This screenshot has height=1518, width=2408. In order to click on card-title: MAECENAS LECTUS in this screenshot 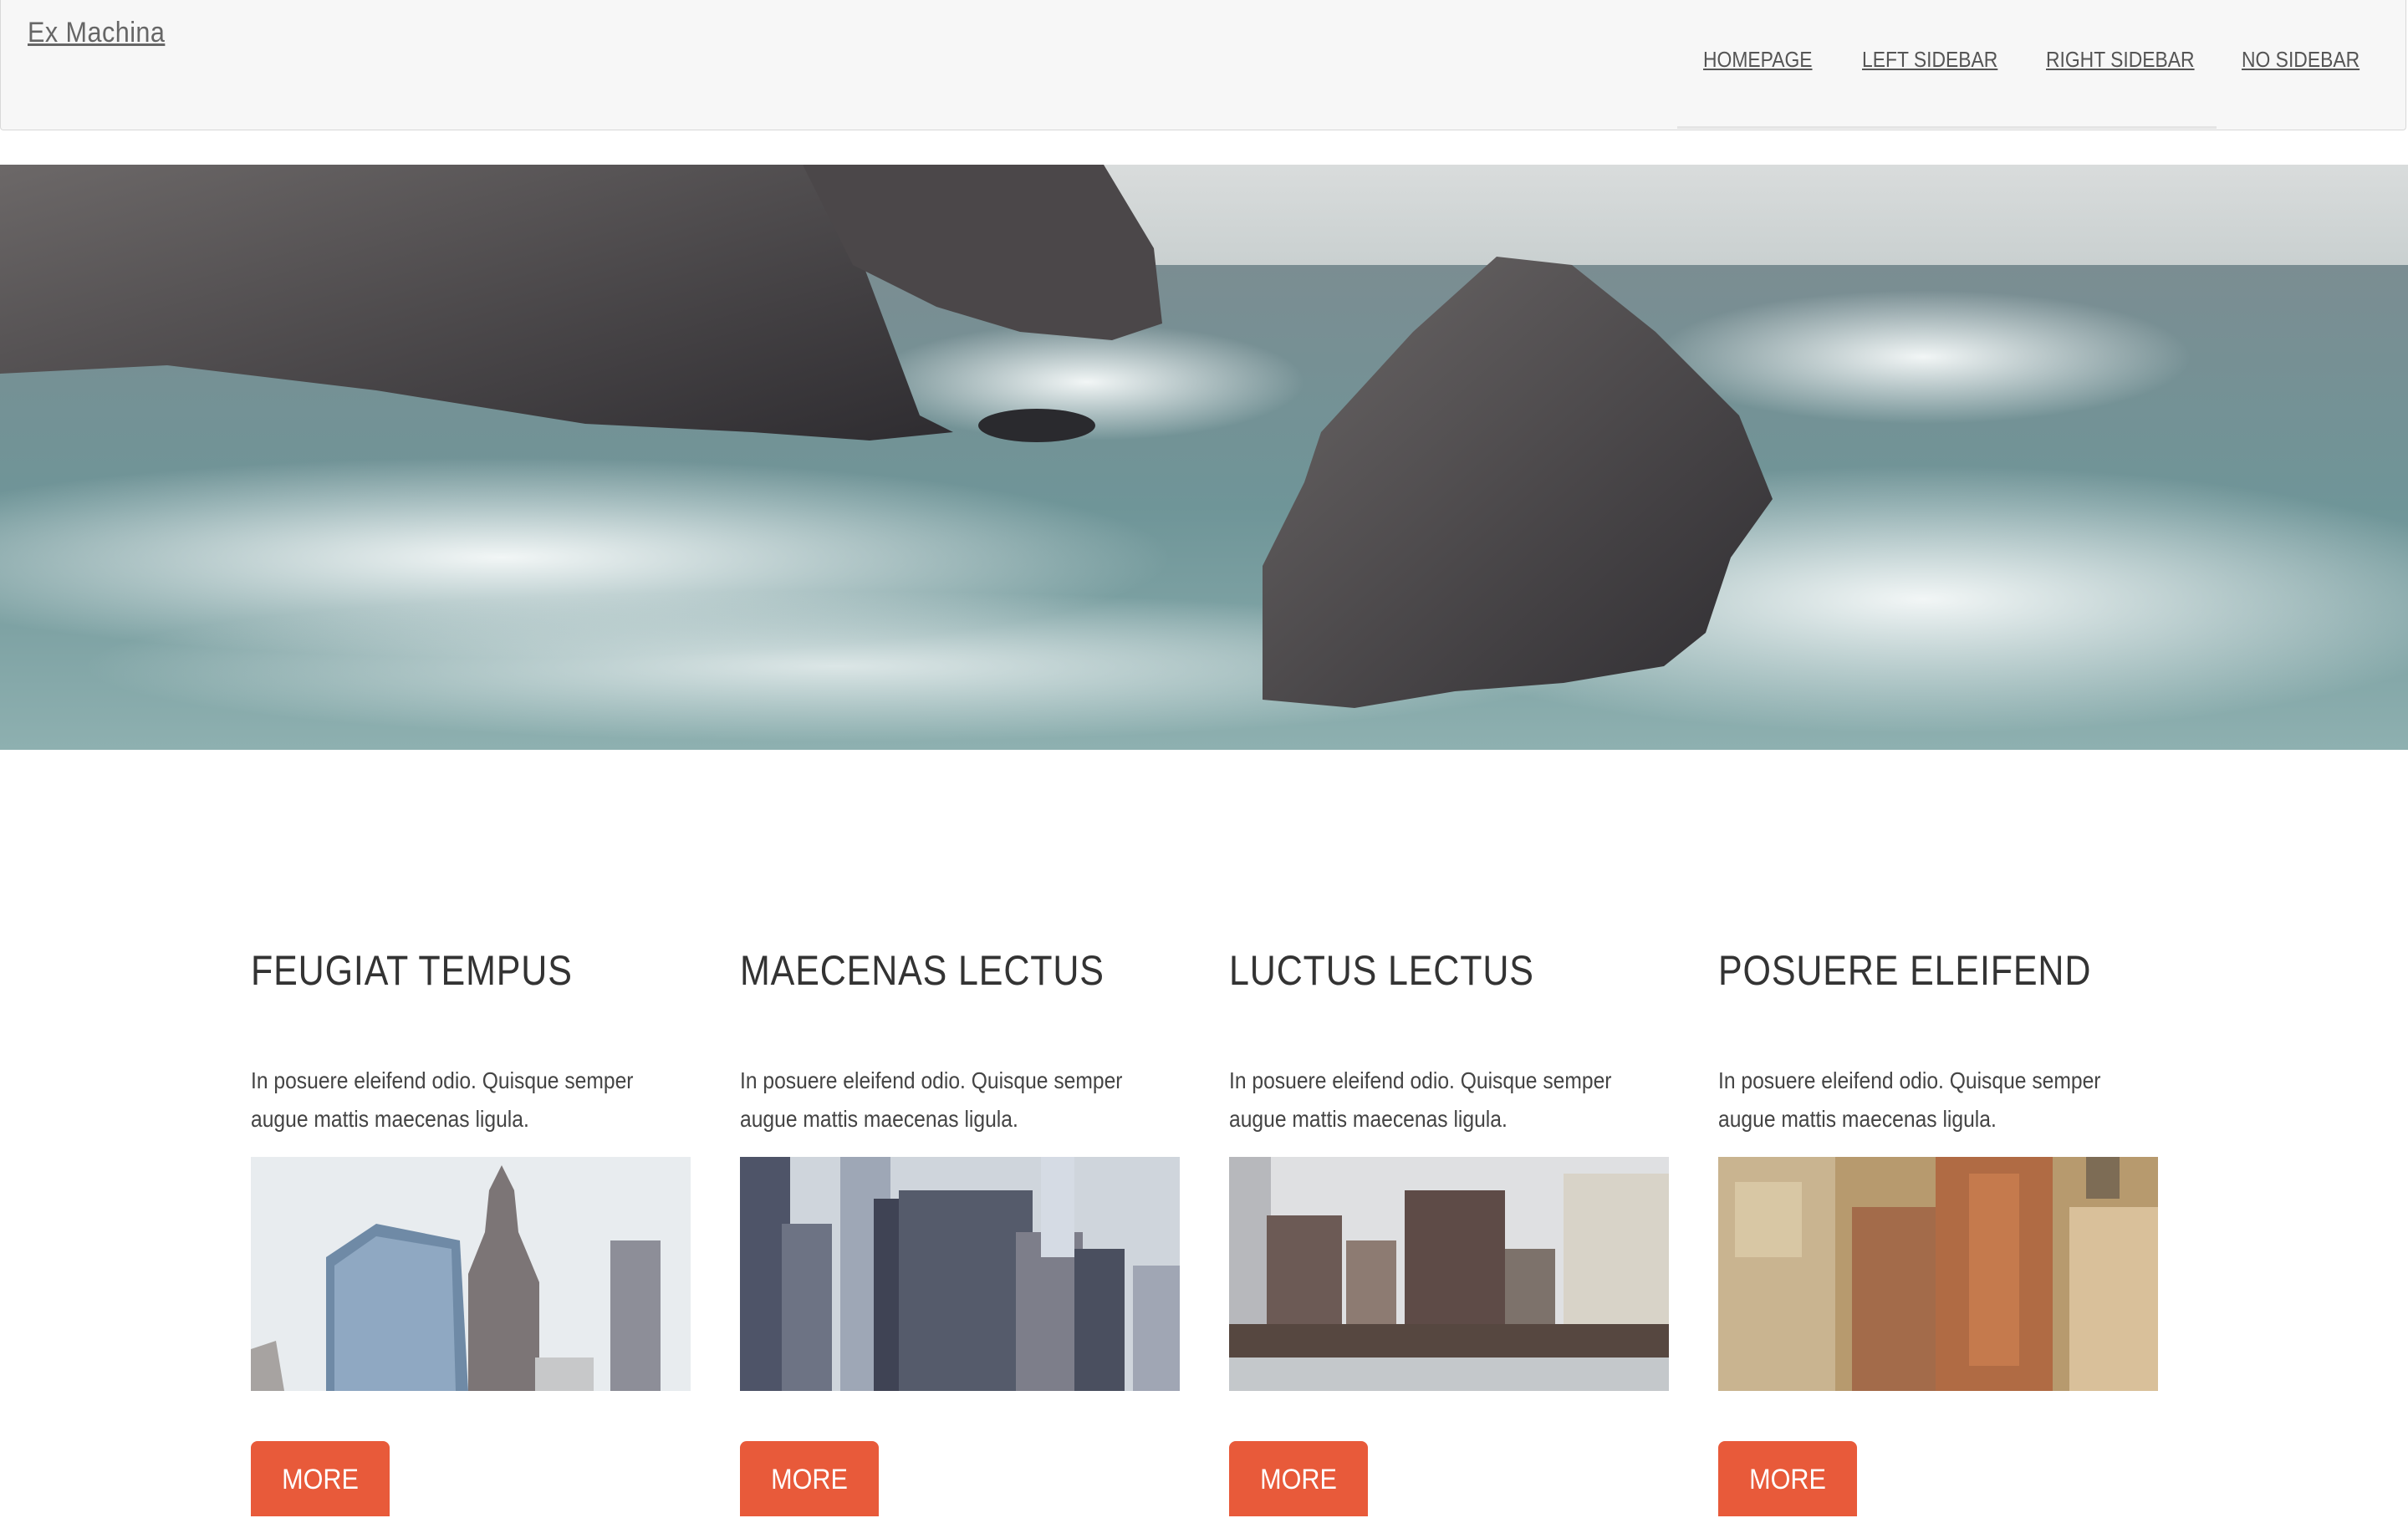, I will do `click(923, 970)`.